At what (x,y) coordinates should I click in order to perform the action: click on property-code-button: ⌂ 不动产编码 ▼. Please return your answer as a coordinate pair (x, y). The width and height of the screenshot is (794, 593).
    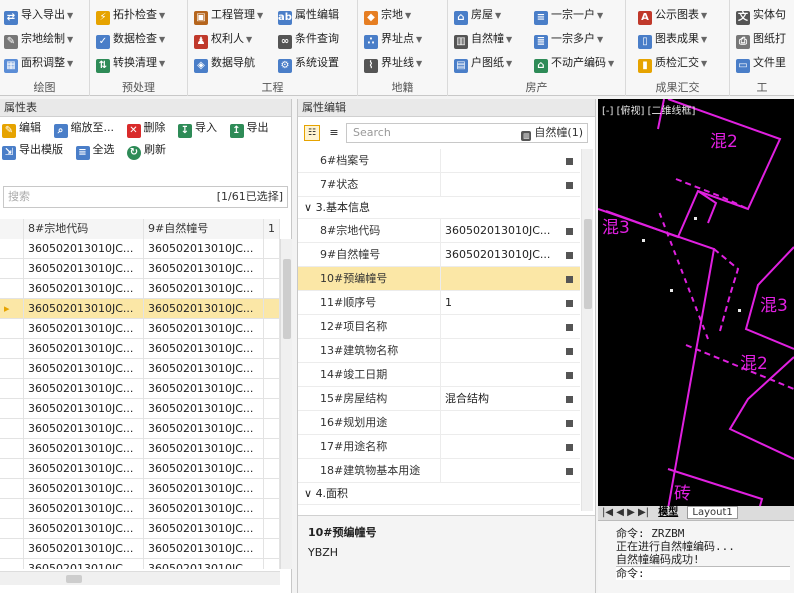
    Looking at the image, I should click on (574, 63).